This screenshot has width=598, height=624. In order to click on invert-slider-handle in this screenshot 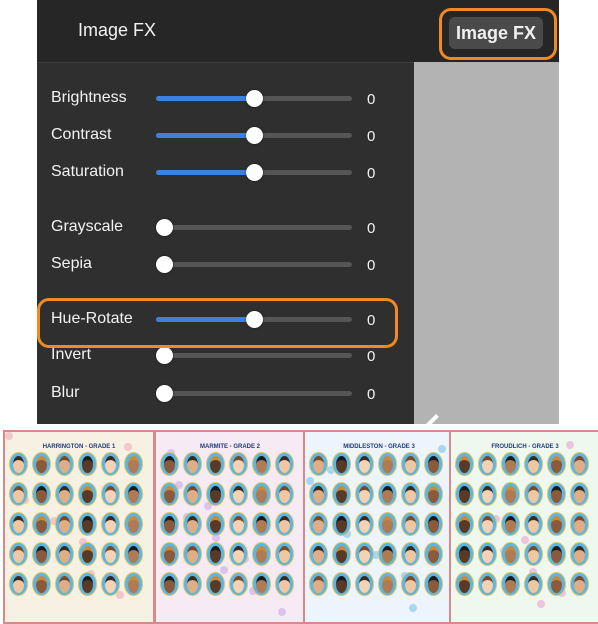, I will do `click(164, 355)`.